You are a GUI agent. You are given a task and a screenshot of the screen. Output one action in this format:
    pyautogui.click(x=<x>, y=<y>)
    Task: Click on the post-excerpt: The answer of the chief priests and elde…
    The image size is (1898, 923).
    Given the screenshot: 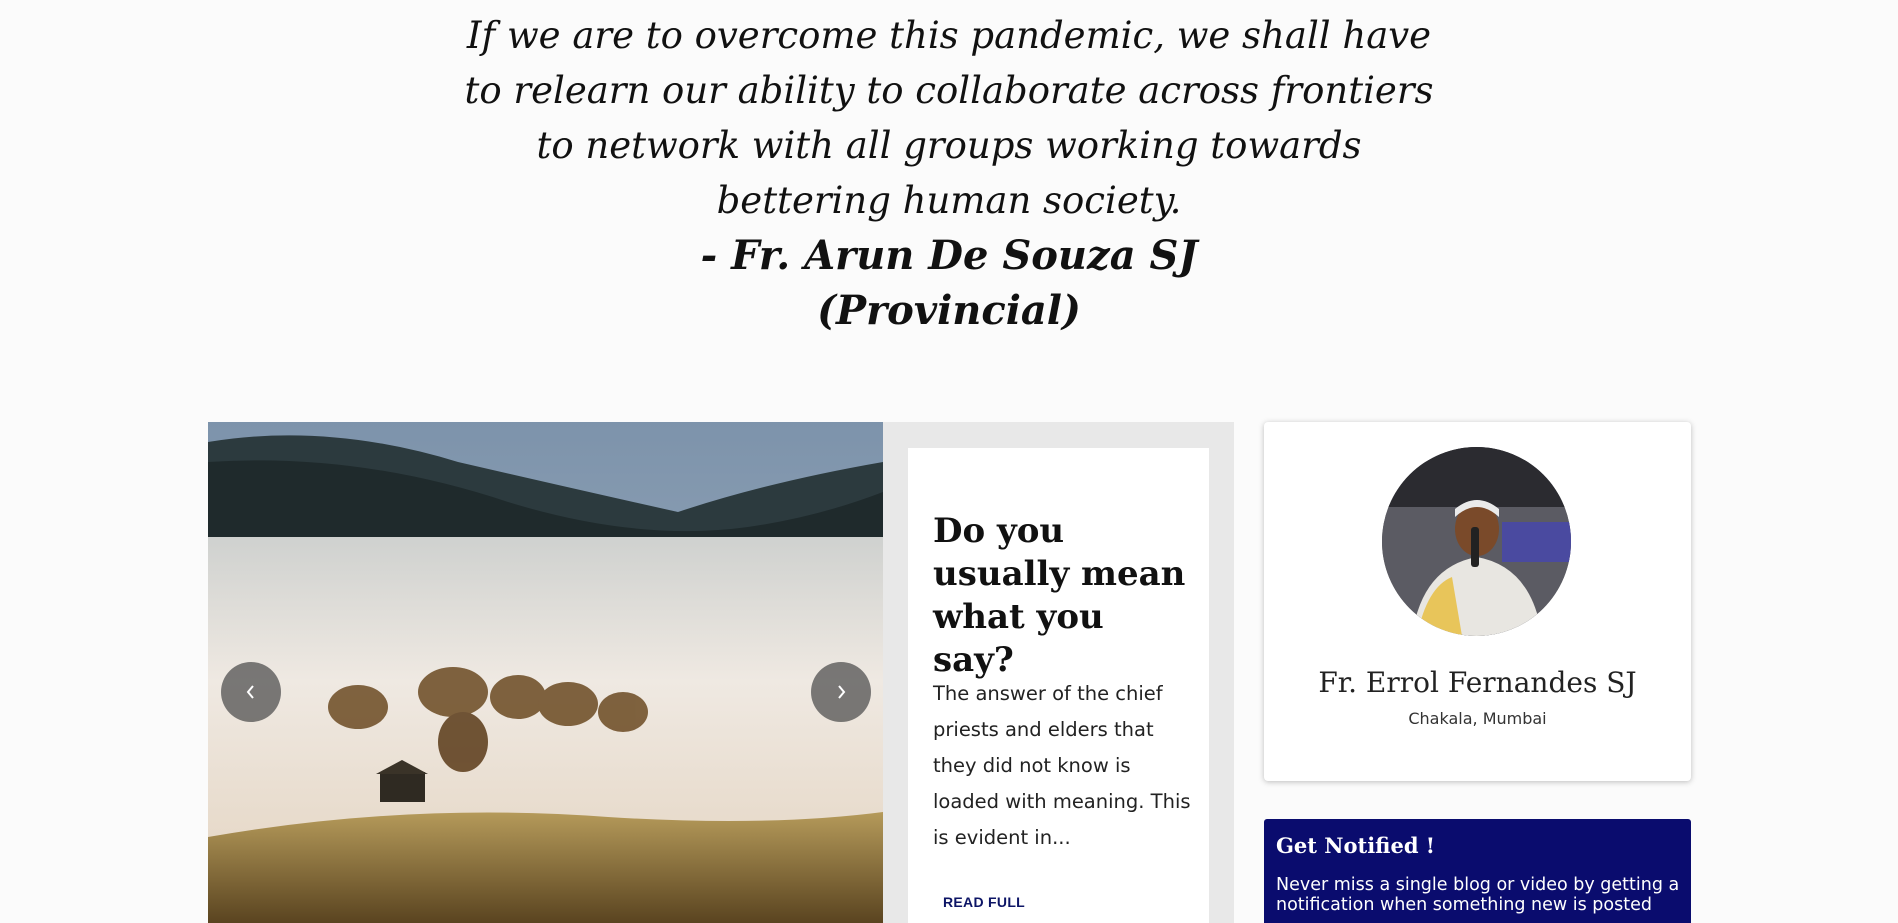 What is the action you would take?
    pyautogui.click(x=1062, y=765)
    